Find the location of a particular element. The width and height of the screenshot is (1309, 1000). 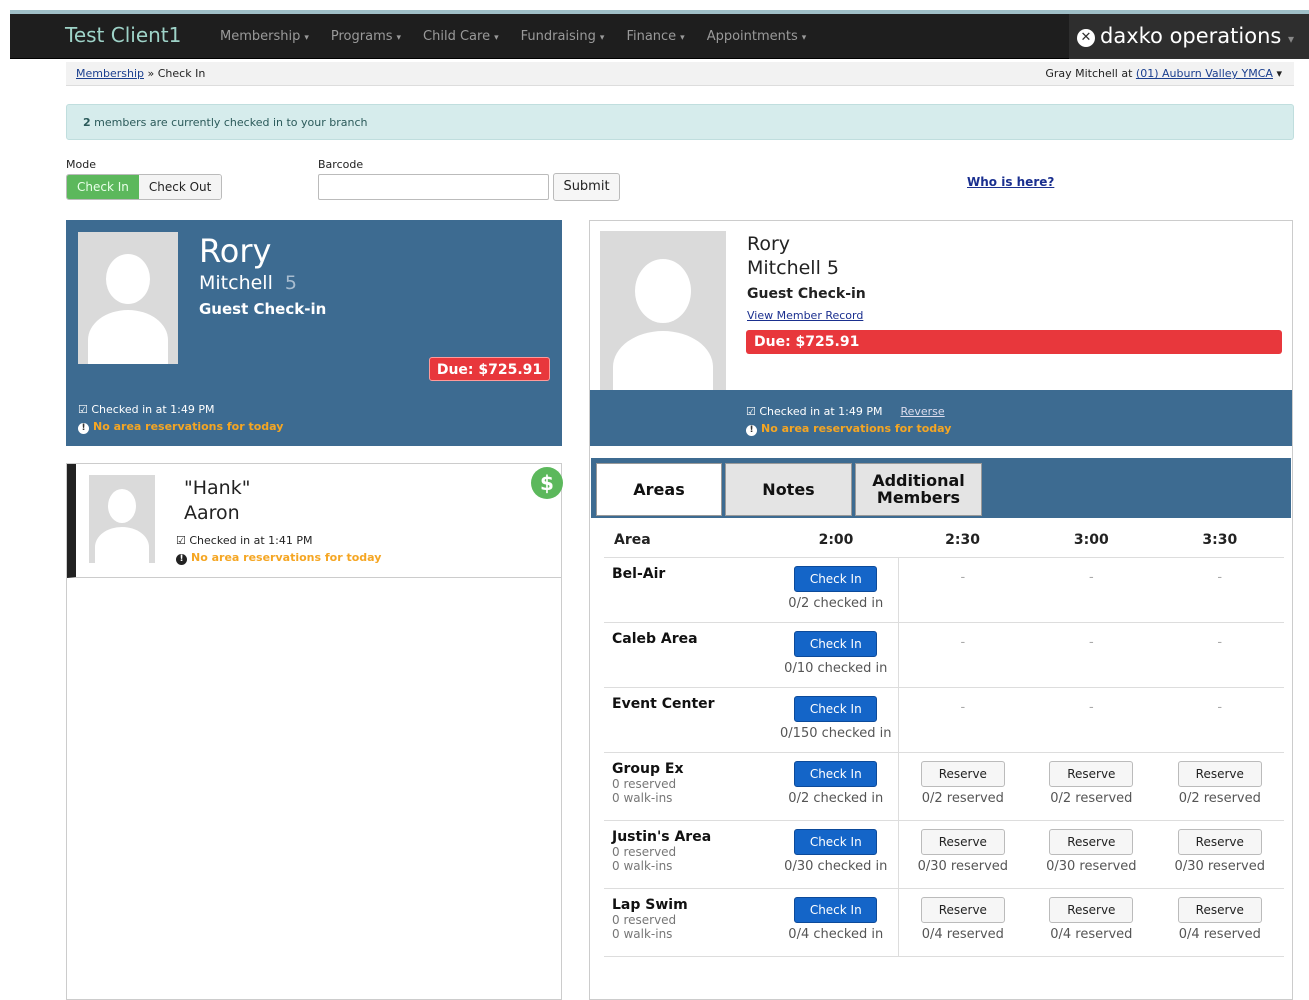

member-last-name: Mitchell 5 is located at coordinates (793, 268).